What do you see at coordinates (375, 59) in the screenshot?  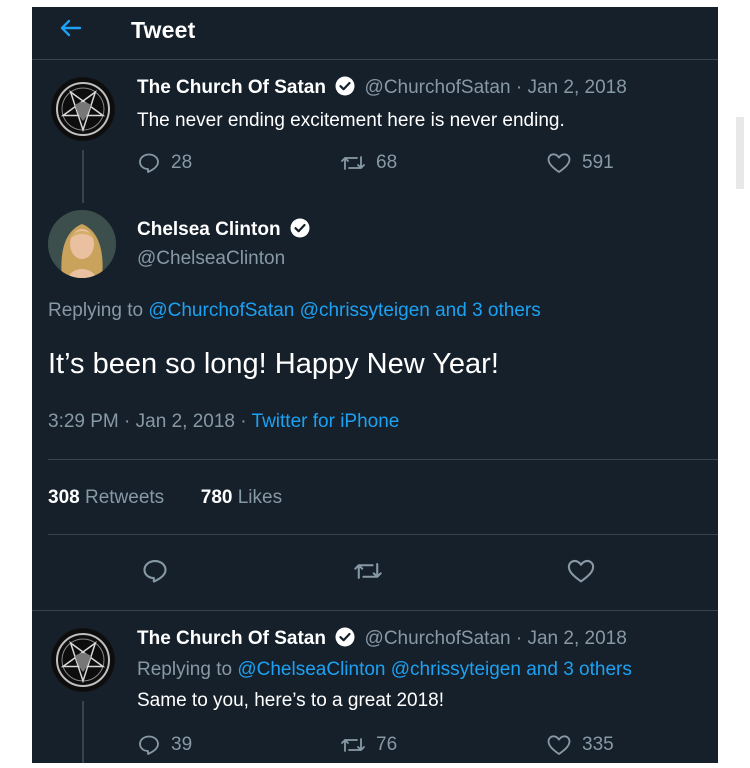 I see `header-divider` at bounding box center [375, 59].